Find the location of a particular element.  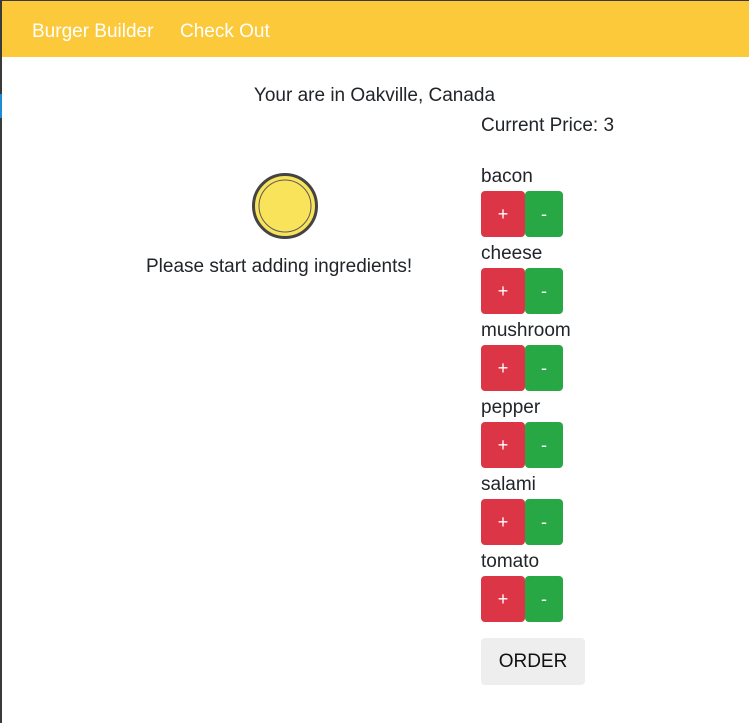

add-mushroom-button: + is located at coordinates (503, 368).